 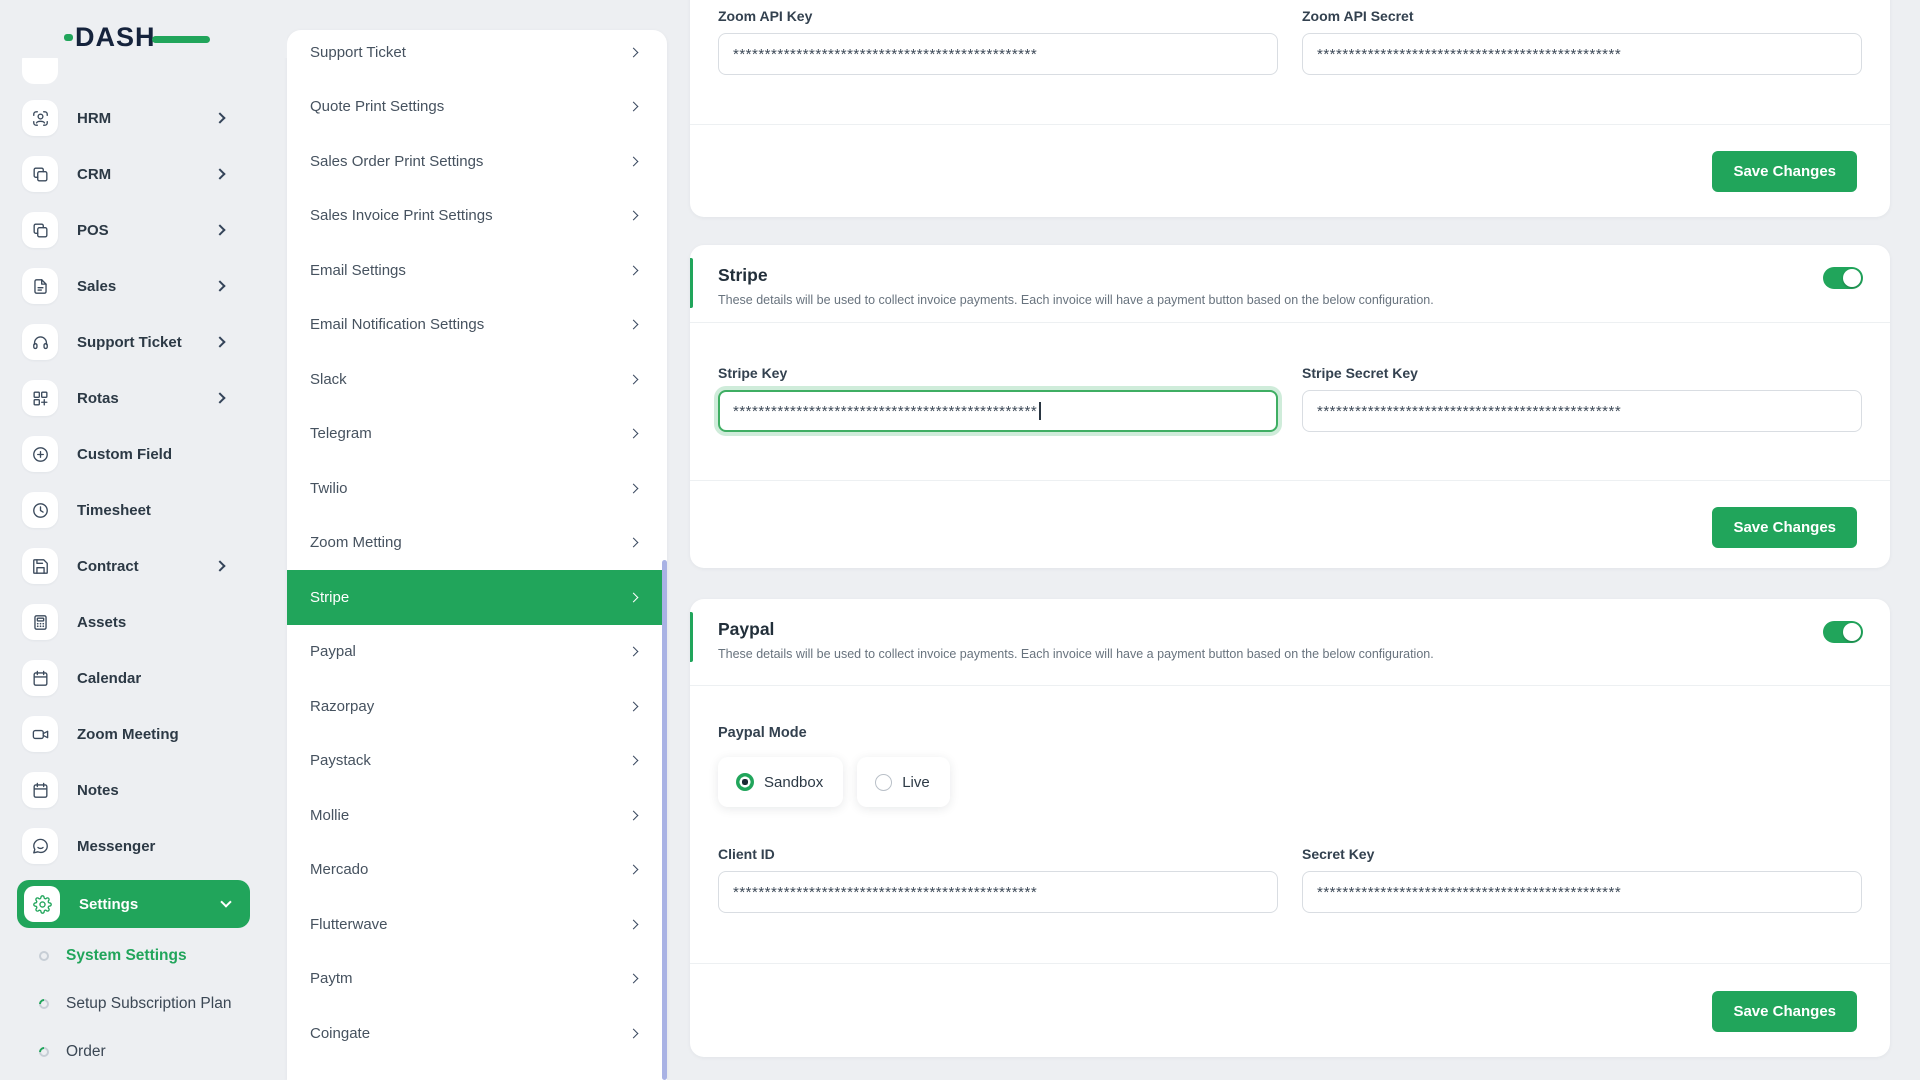 I want to click on sidebar-subitem-label: System Settings, so click(x=126, y=955).